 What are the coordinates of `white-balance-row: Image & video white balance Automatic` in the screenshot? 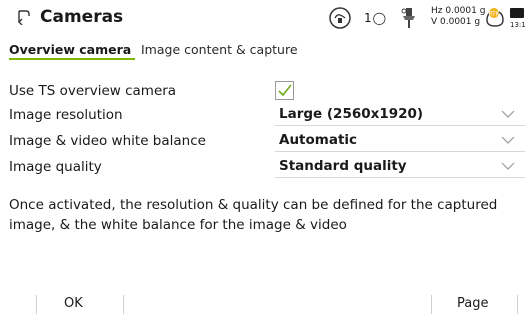 It's located at (264, 141).